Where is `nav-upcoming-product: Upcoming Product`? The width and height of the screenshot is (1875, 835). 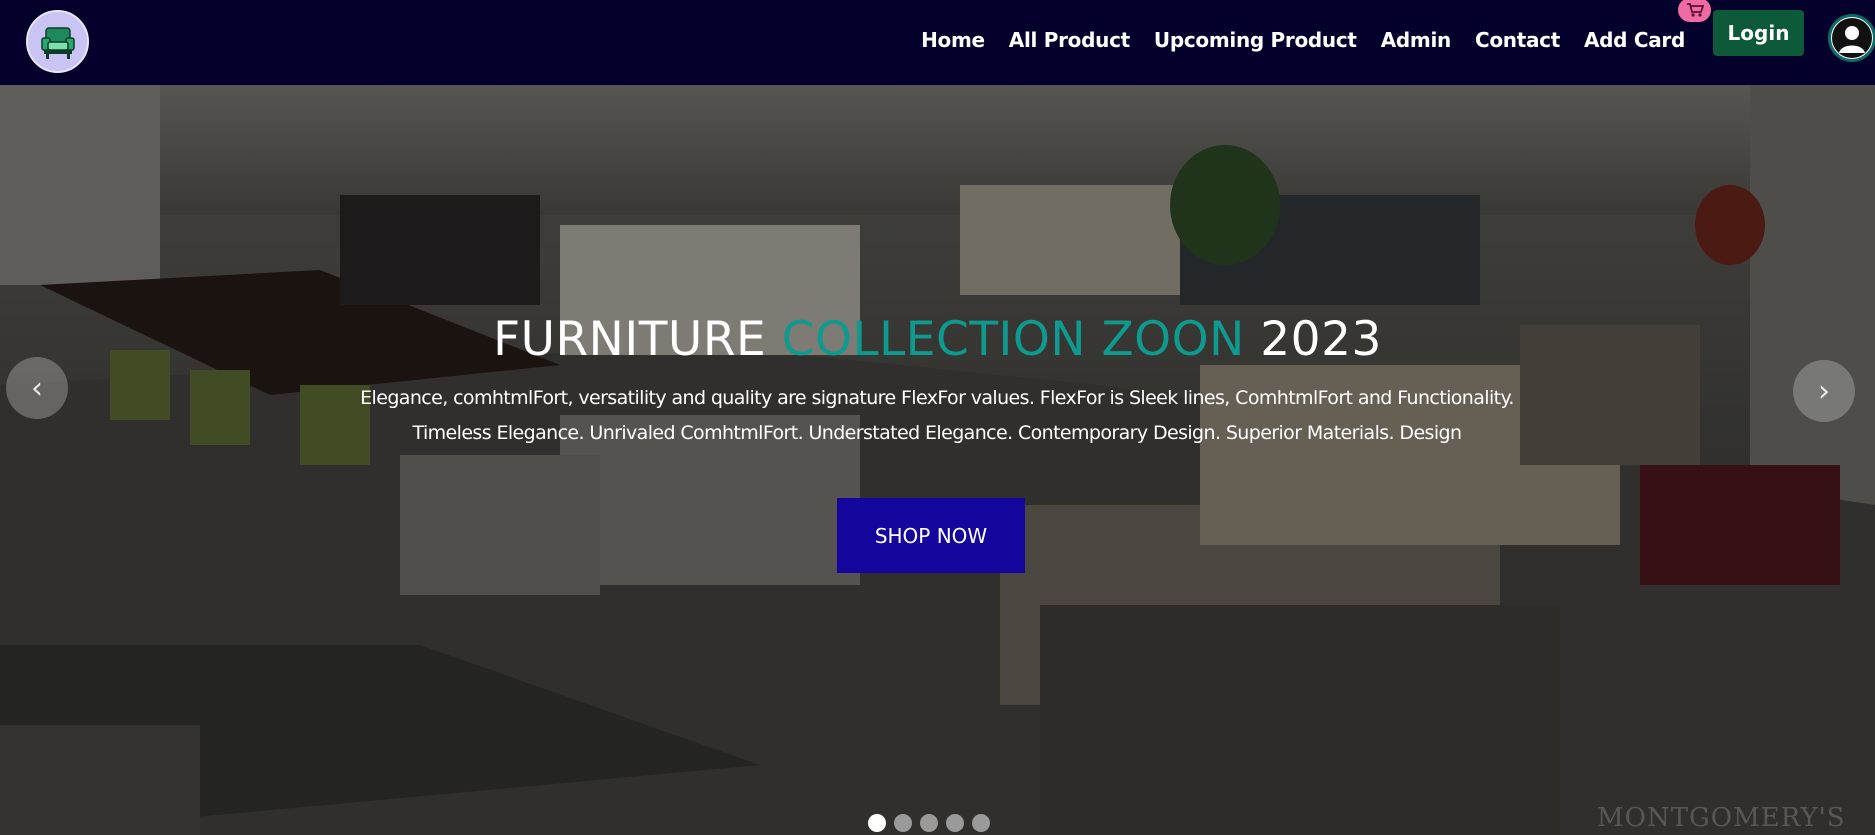 nav-upcoming-product: Upcoming Product is located at coordinates (1255, 40).